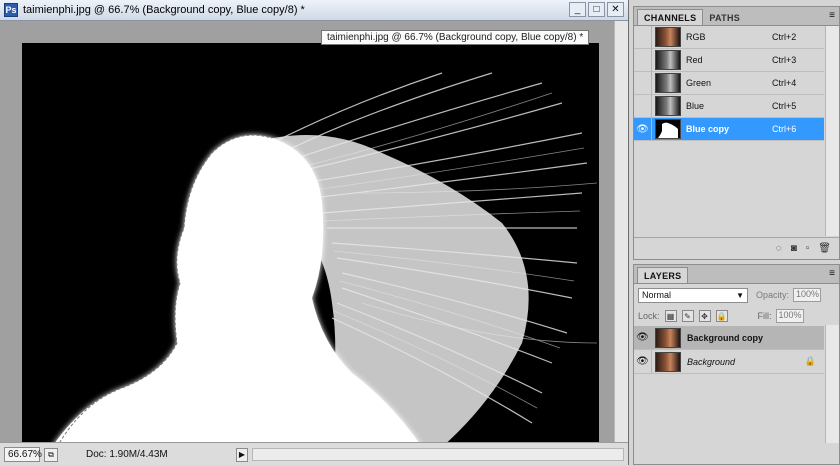 This screenshot has height=466, width=840. I want to click on channel-shortcut: Ctrl+5, so click(784, 106).